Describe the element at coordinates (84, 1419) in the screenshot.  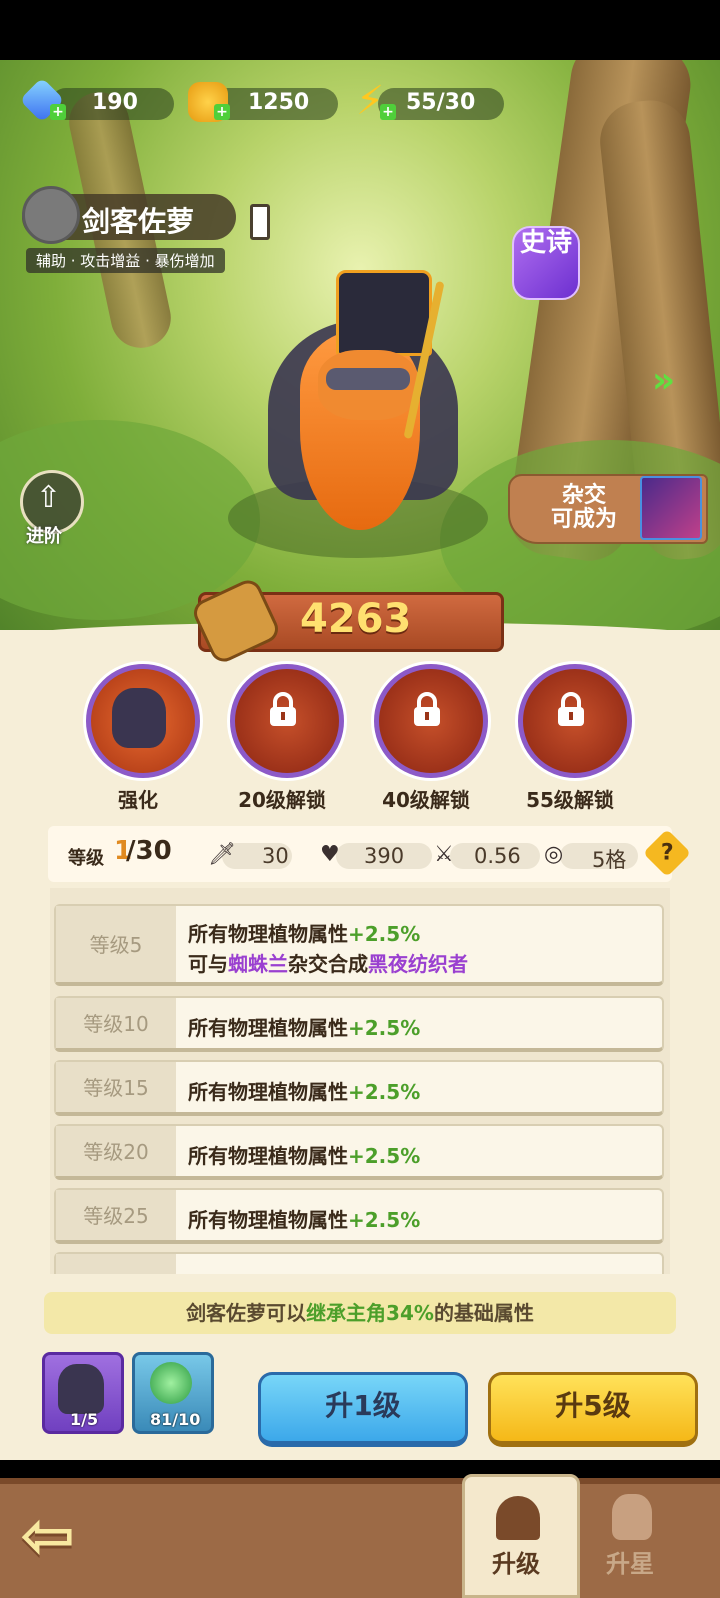
I see `card-count: 1/5` at that location.